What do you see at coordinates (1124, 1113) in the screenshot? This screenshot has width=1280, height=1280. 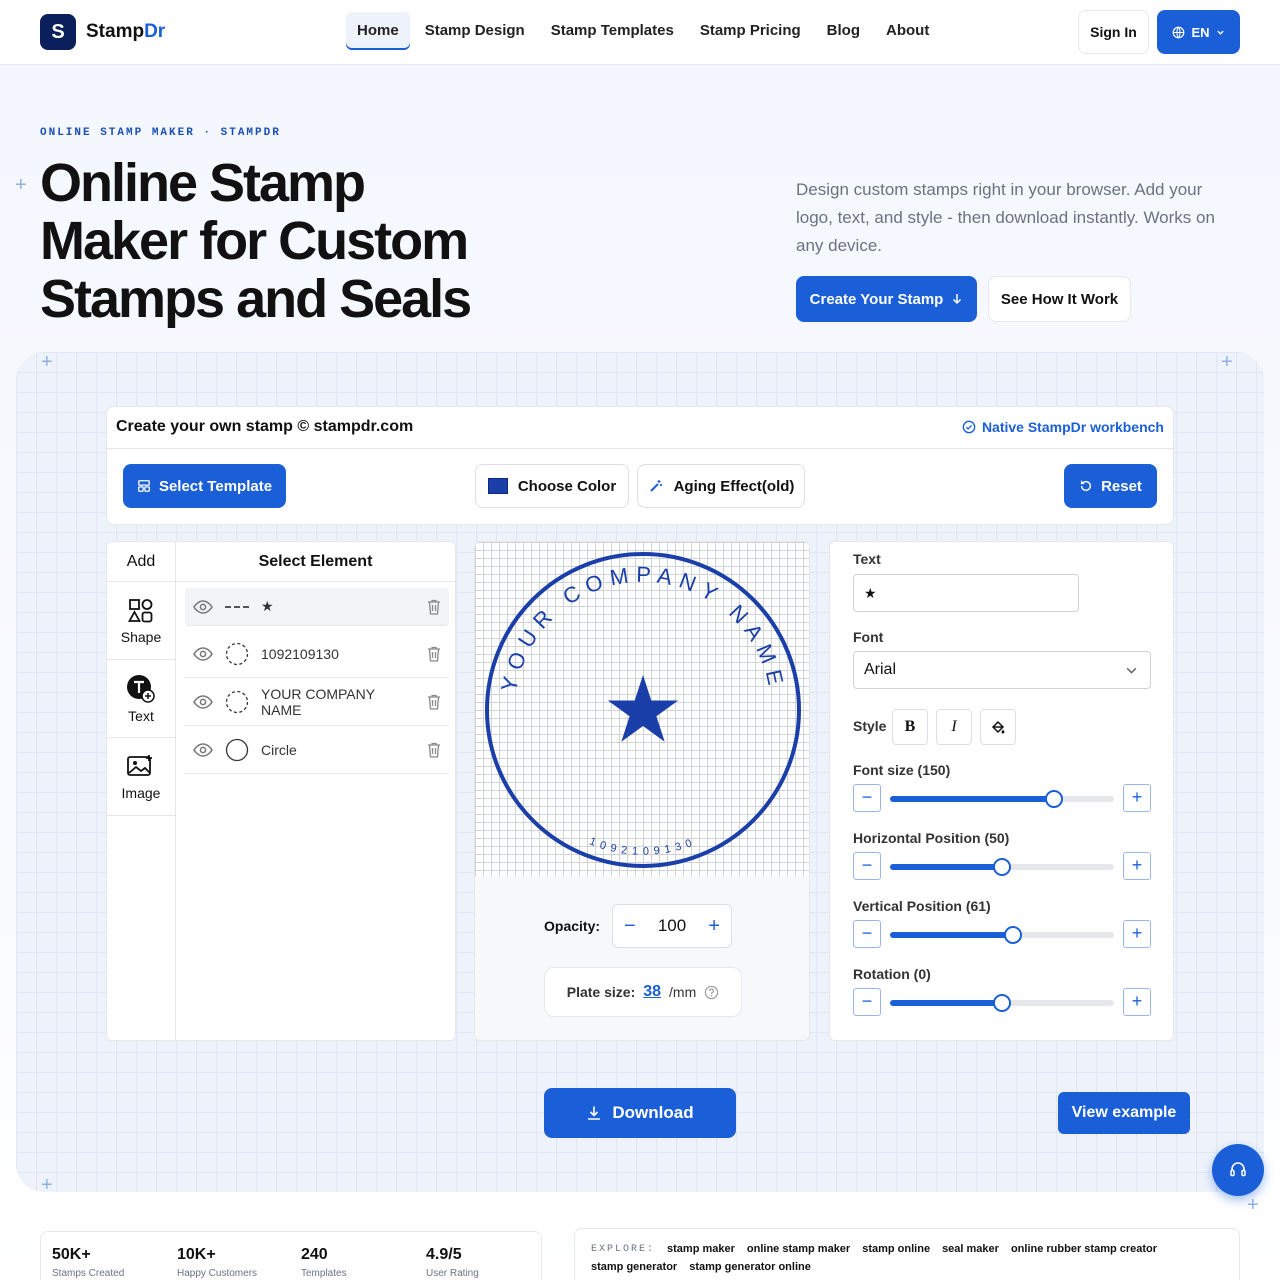 I see `view-example-button: View example` at bounding box center [1124, 1113].